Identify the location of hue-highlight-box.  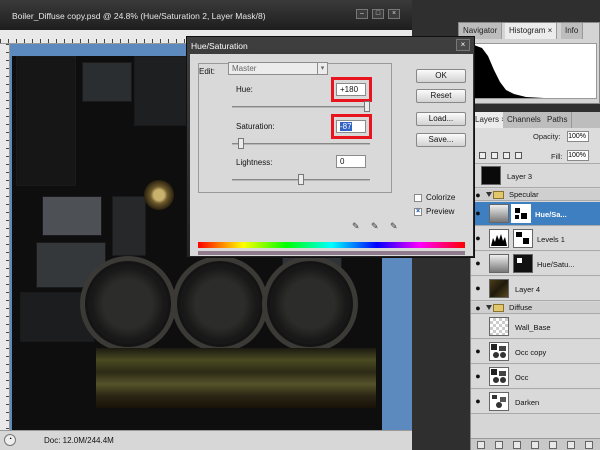
(351, 89).